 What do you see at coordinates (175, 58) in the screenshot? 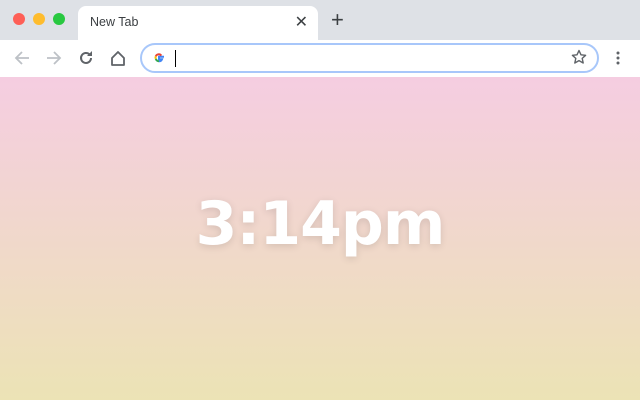
I see `text-caret` at bounding box center [175, 58].